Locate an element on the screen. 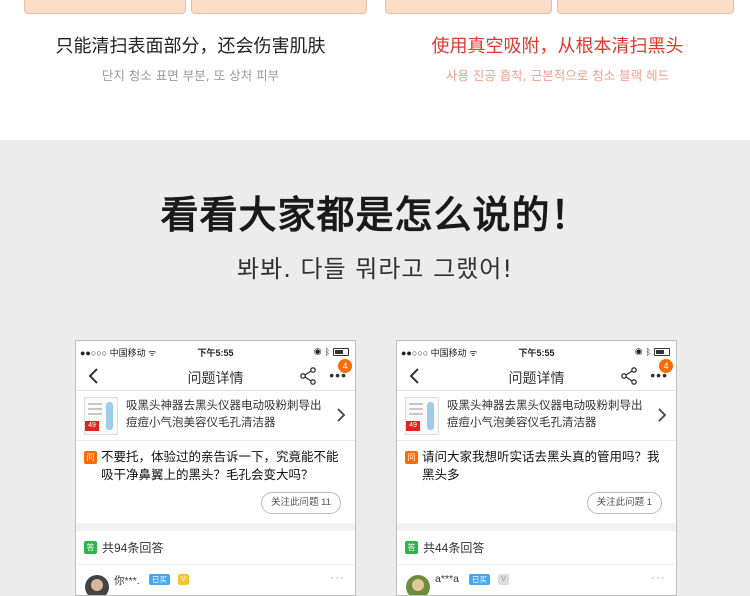 The image size is (750, 596). comparison-left-zh: 只能清扫表面部分，还会伤害肌肤 is located at coordinates (190, 46).